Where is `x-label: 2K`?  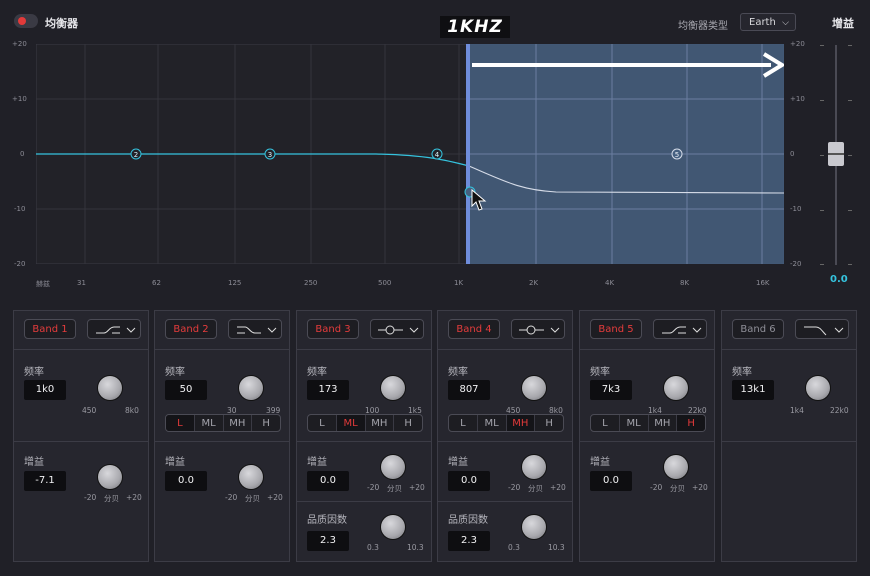 x-label: 2K is located at coordinates (534, 283).